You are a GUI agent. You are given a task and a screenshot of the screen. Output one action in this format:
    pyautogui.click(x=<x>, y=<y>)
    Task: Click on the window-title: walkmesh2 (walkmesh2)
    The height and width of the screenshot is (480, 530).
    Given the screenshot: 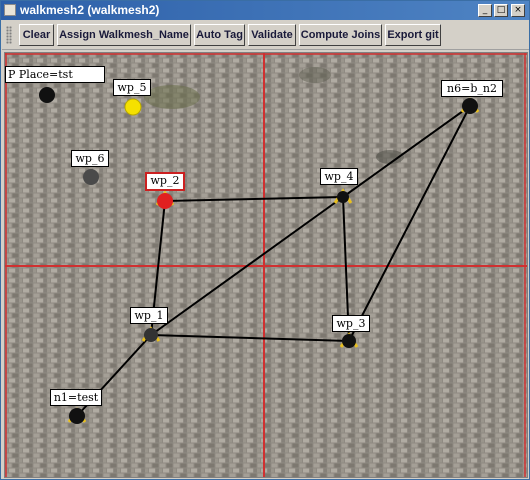 What is the action you would take?
    pyautogui.click(x=90, y=10)
    